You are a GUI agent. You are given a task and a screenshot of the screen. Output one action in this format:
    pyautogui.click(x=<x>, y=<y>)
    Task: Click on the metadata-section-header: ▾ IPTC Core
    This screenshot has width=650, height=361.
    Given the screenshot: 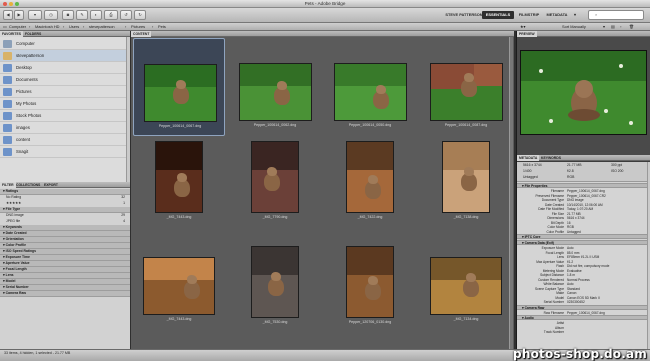 What is the action you would take?
    pyautogui.click(x=583, y=236)
    